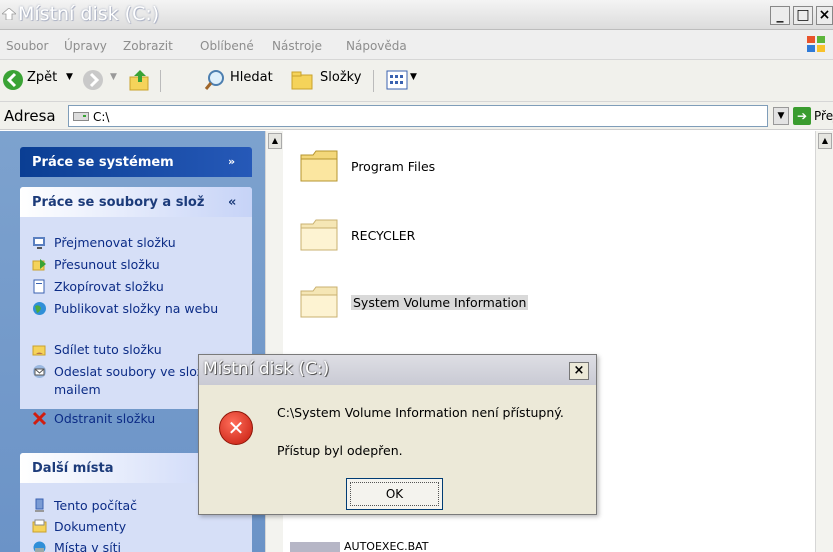 This screenshot has height=552, width=833. What do you see at coordinates (266, 369) in the screenshot?
I see `dialog-title: Místní disk (C:)` at bounding box center [266, 369].